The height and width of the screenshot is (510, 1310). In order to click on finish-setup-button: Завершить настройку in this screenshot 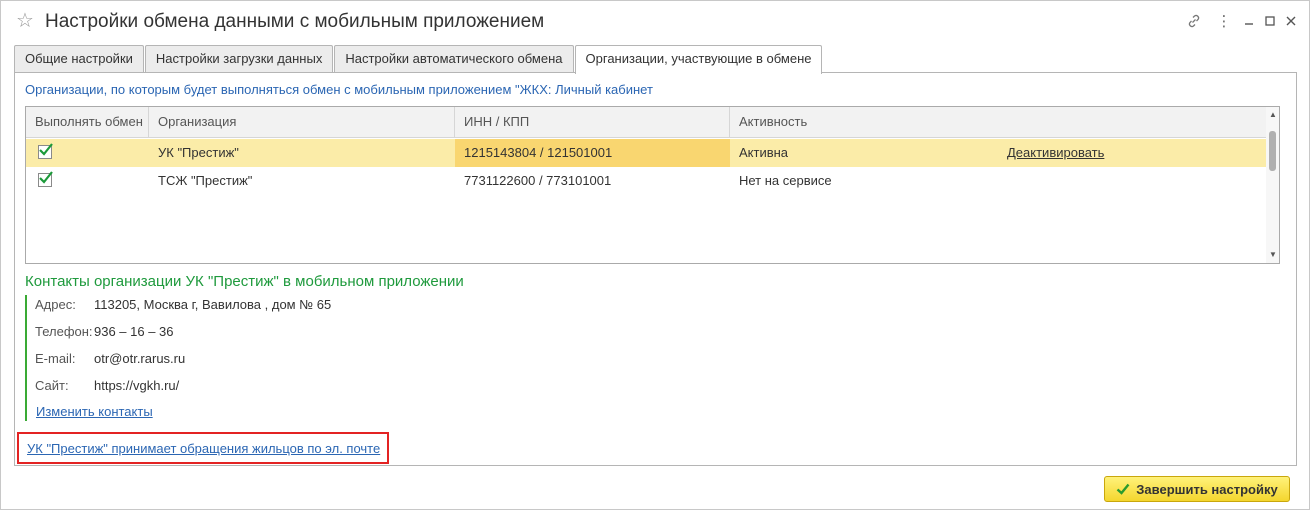, I will do `click(1197, 489)`.